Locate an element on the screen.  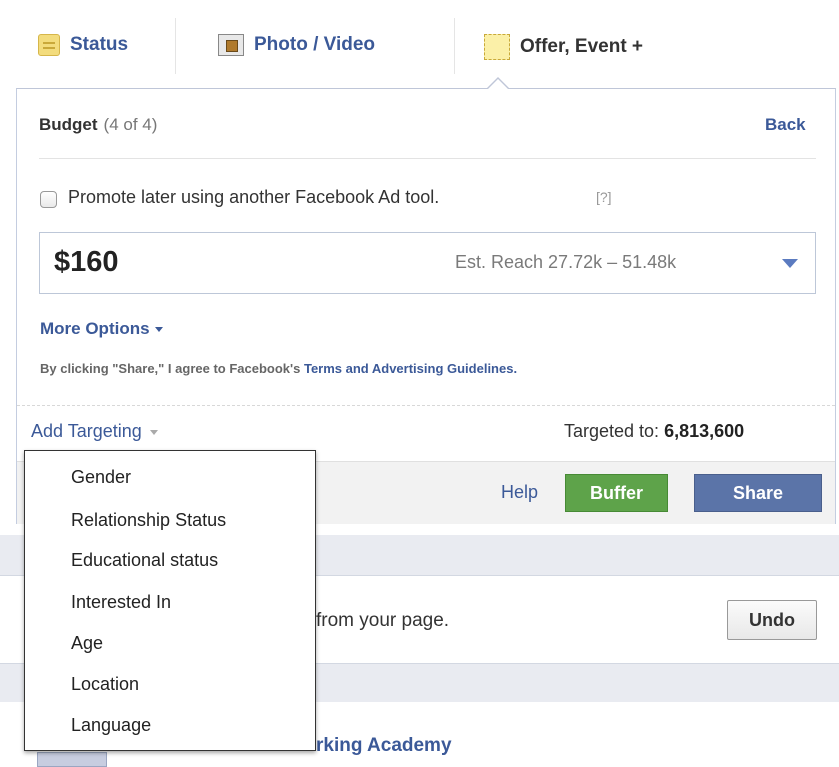
targeted-summary: Targeted to: 6,813,600 is located at coordinates (654, 431).